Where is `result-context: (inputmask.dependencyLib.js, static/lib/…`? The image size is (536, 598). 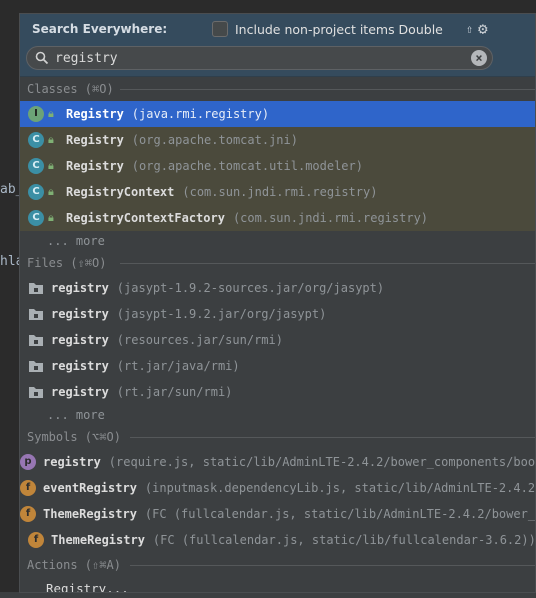
result-context: (inputmask.dependencyLib.js, static/lib/… is located at coordinates (340, 488).